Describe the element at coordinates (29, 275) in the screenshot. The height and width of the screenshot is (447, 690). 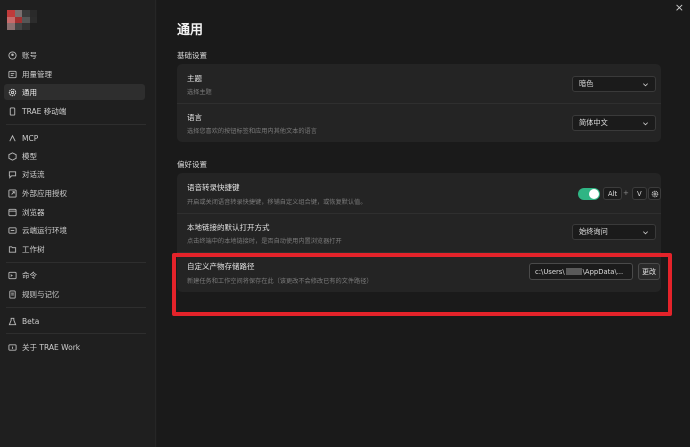
I see `sidebar-item-label: 命令` at that location.